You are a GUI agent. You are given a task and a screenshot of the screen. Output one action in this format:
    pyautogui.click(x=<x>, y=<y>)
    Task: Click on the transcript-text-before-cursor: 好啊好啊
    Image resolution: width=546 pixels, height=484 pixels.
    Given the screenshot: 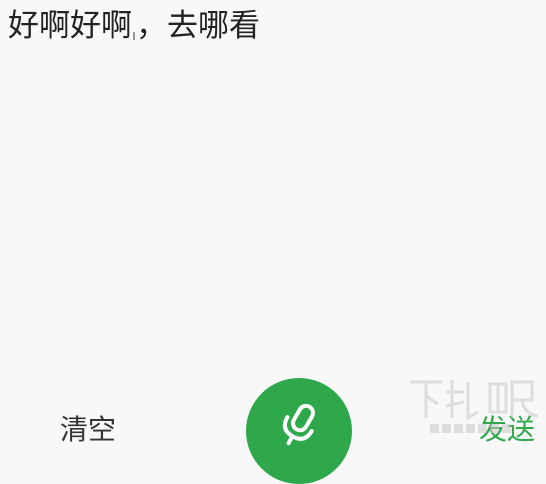 What is the action you would take?
    pyautogui.click(x=70, y=26)
    